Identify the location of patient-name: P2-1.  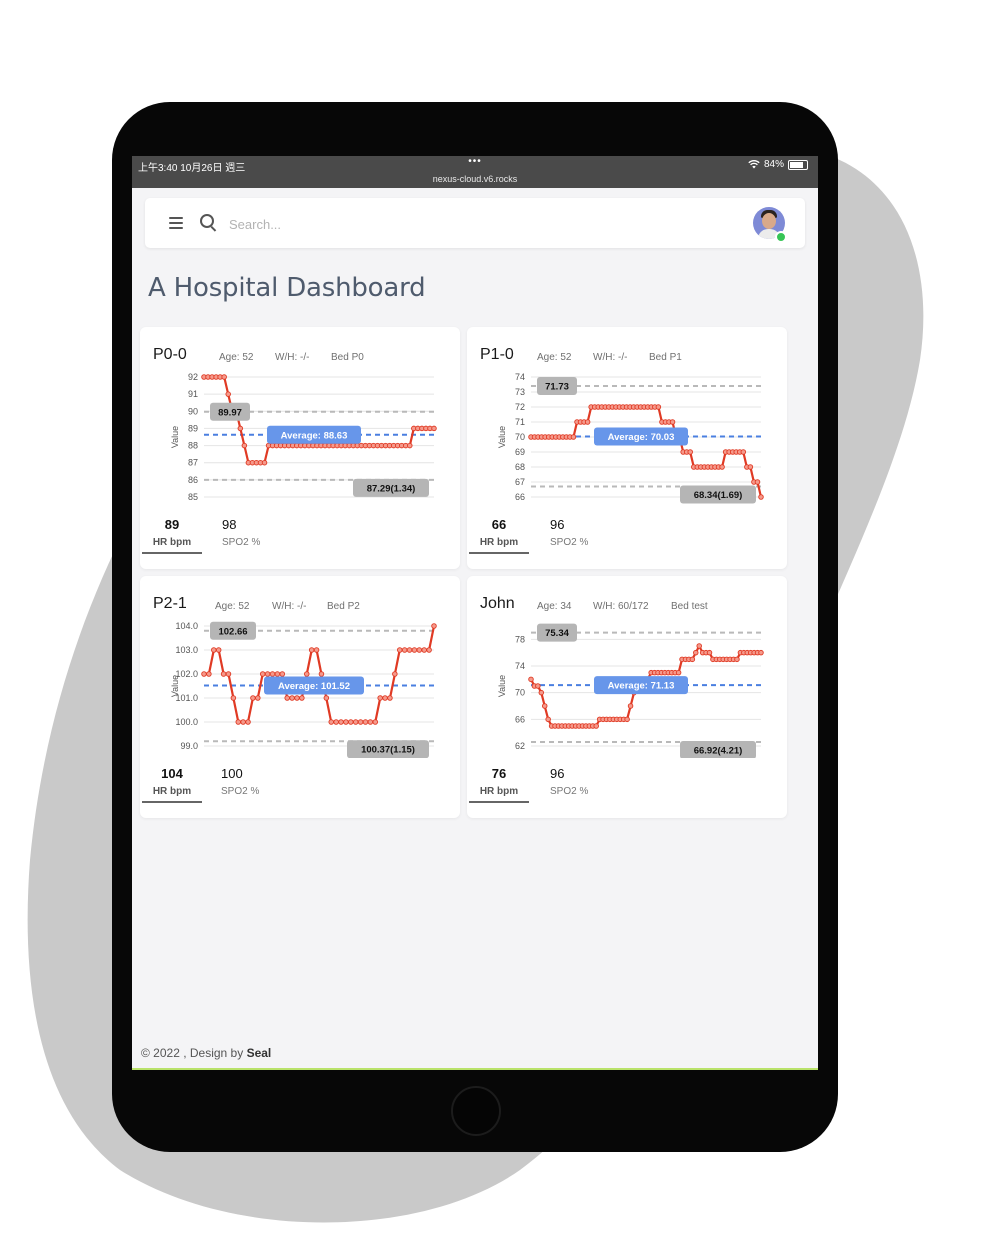
(170, 603).